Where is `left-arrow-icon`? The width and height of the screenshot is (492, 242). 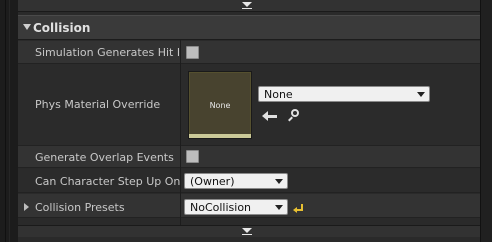 left-arrow-icon is located at coordinates (269, 116).